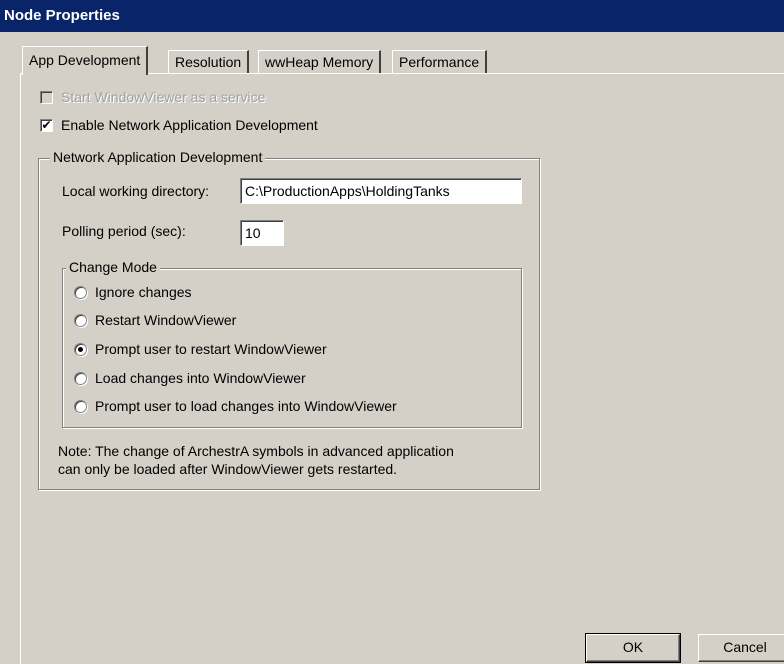 This screenshot has height=664, width=784. What do you see at coordinates (392, 16) in the screenshot?
I see `dialog-title: Node Properties` at bounding box center [392, 16].